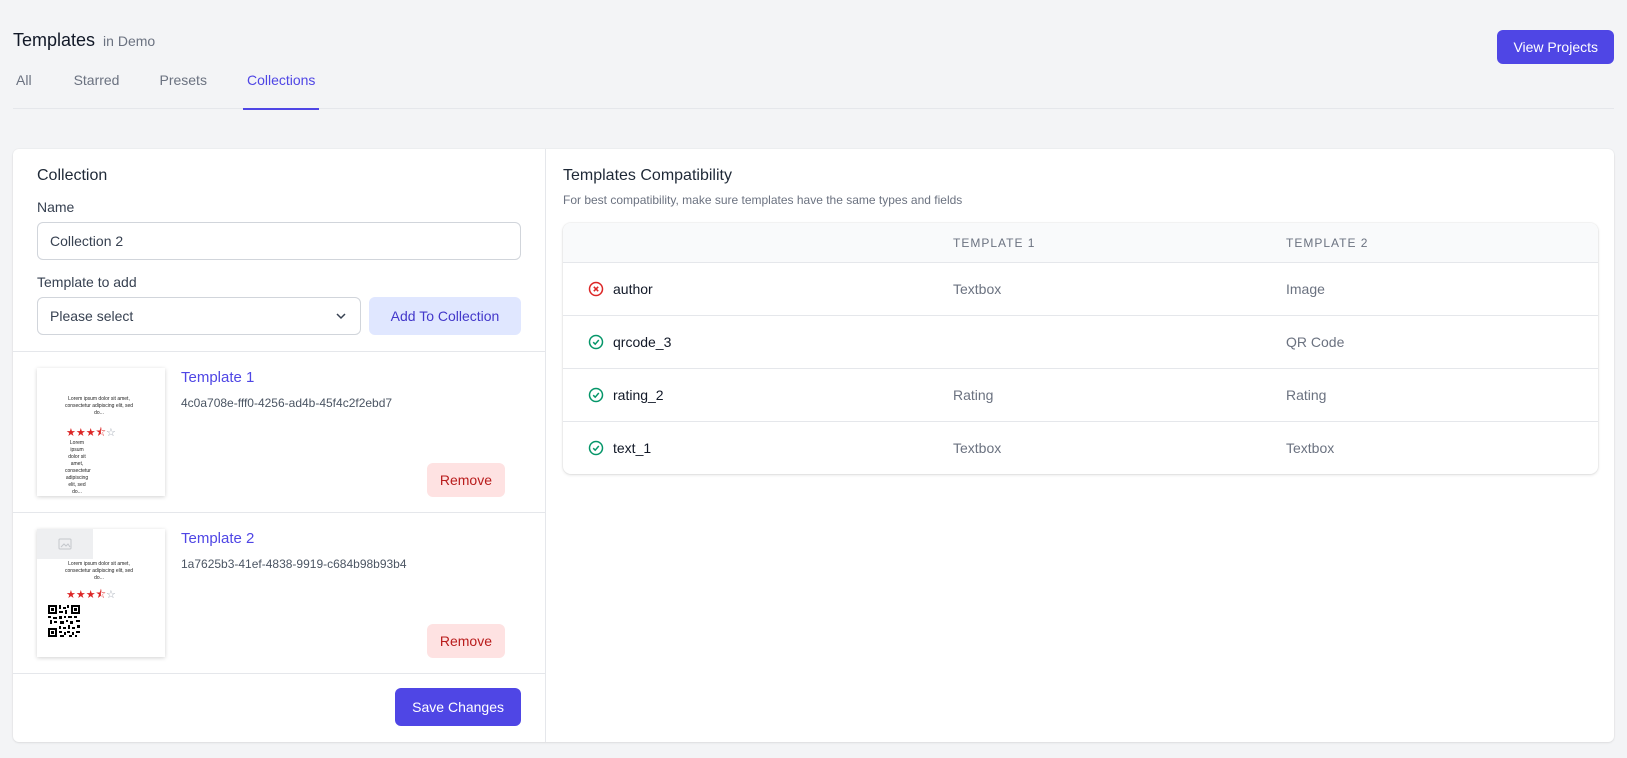 The height and width of the screenshot is (758, 1627). Describe the element at coordinates (1080, 342) in the screenshot. I see `table-row: qrcode_3 QR Code` at that location.